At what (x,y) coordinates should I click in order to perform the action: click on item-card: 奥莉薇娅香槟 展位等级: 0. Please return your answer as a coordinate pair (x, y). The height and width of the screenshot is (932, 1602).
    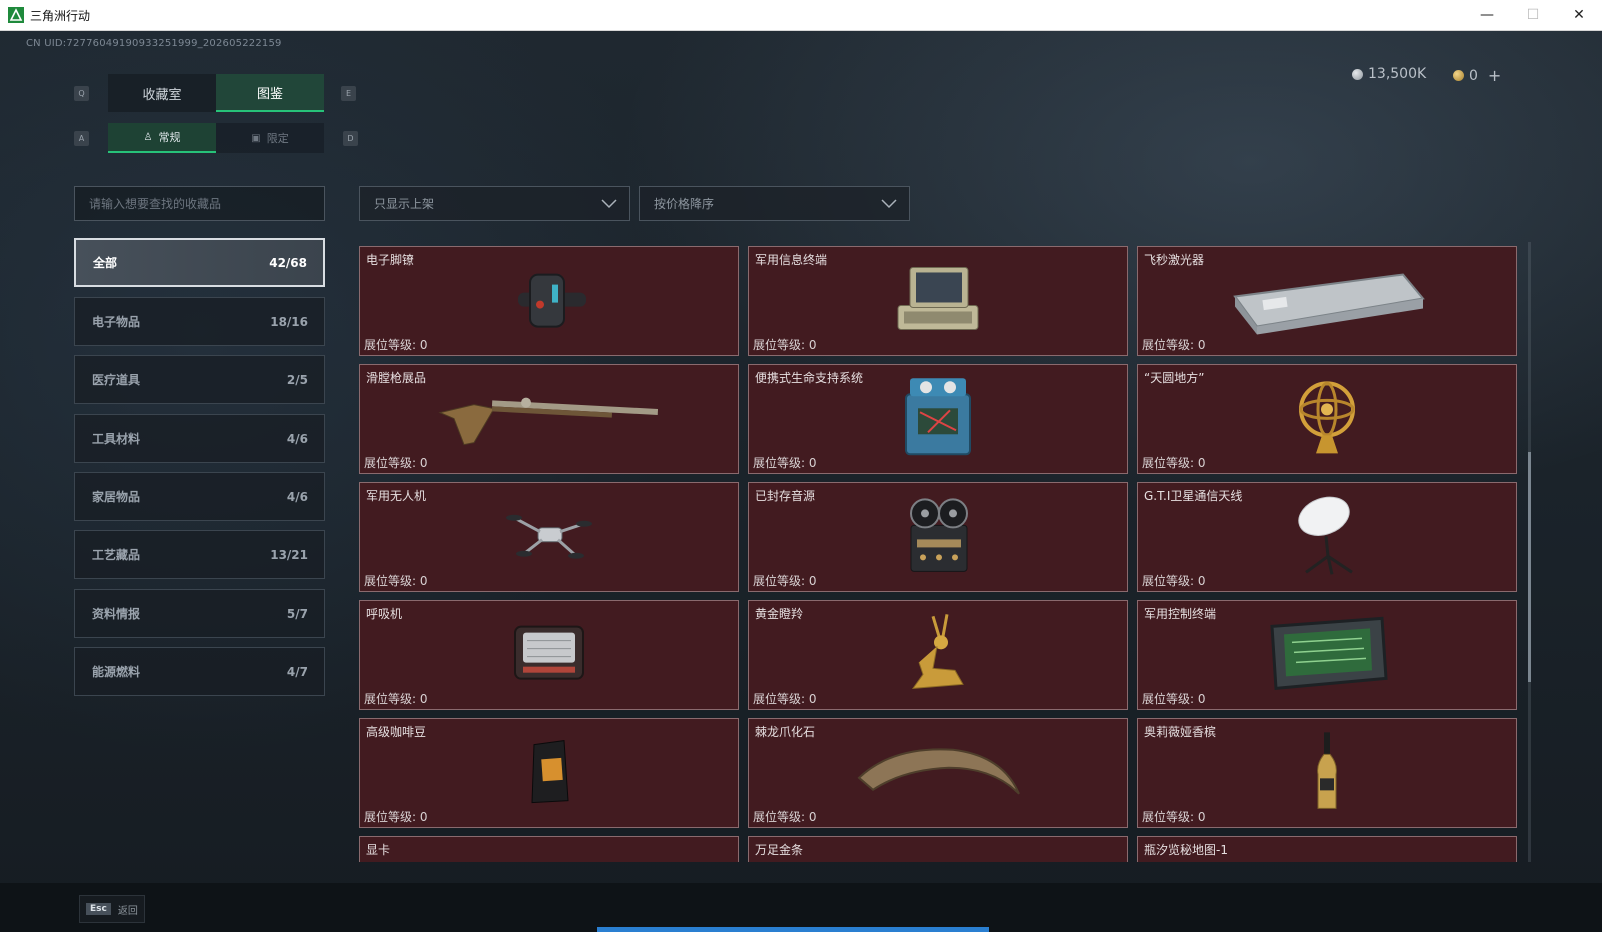
    Looking at the image, I should click on (1327, 773).